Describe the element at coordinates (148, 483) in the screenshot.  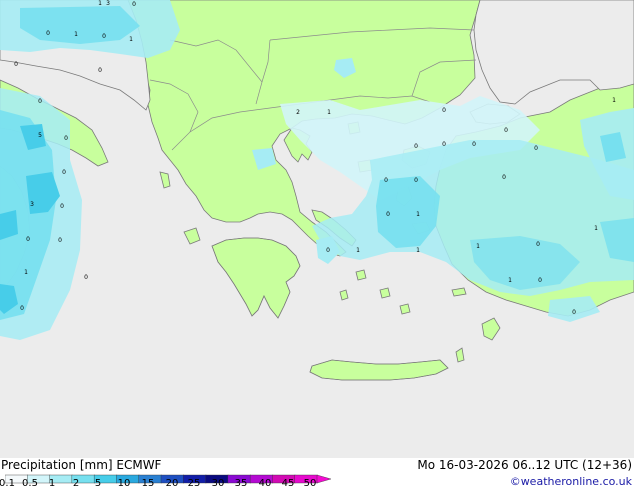
I see `scale-tick-label: 15` at that location.